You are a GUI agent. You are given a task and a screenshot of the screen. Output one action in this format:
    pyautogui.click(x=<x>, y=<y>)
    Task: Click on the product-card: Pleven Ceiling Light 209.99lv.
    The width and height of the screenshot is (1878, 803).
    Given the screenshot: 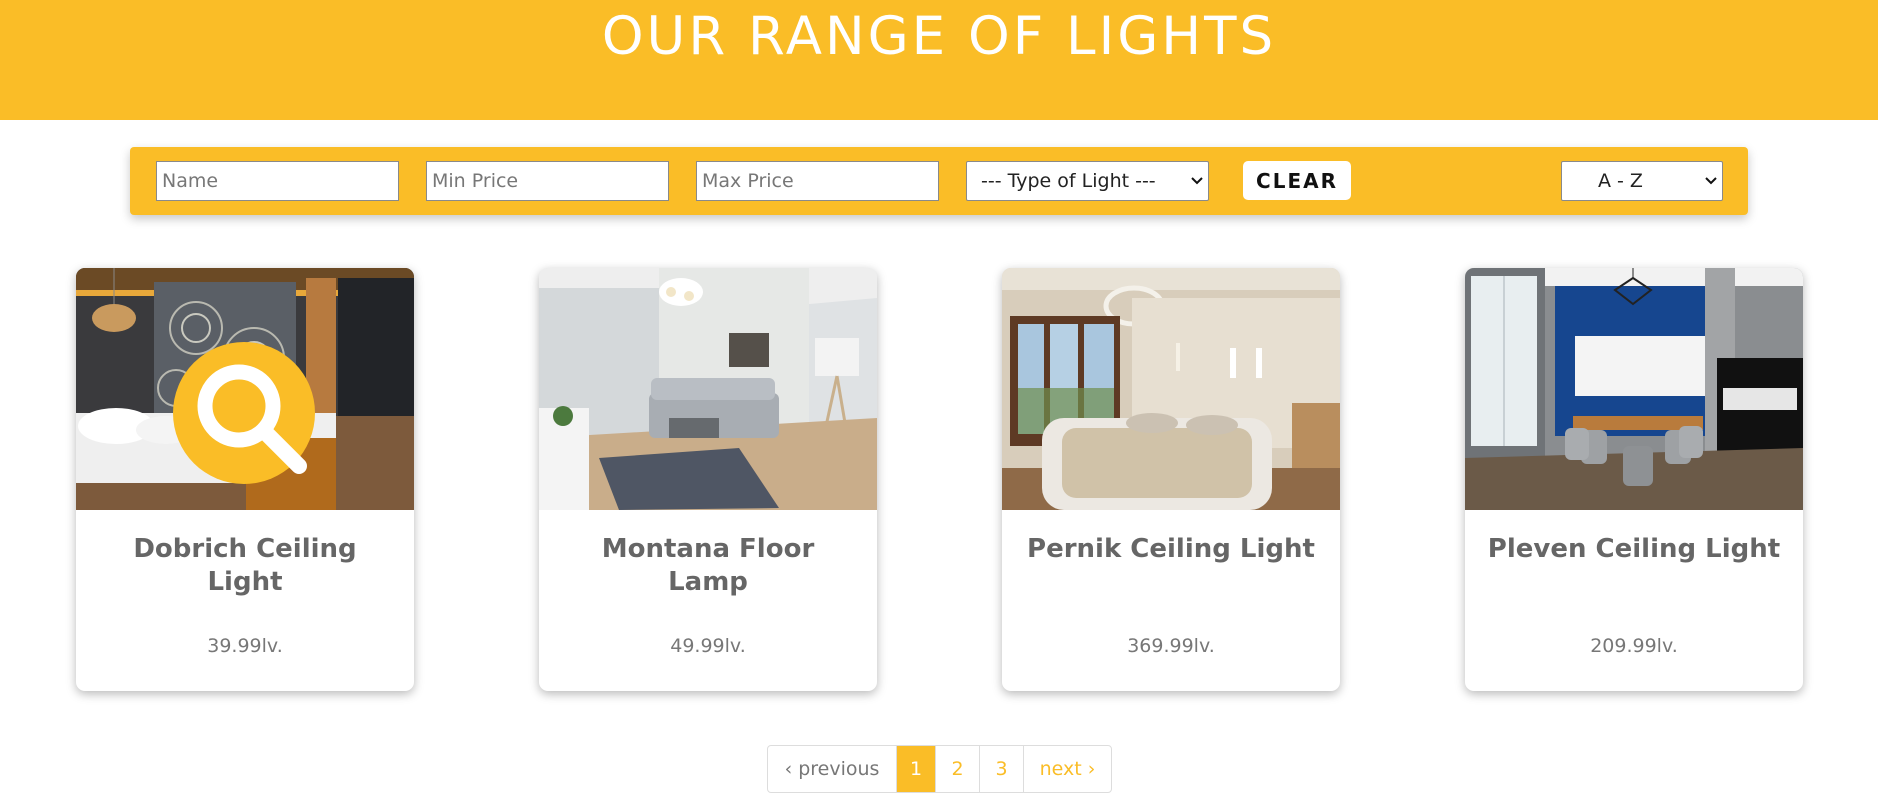 What is the action you would take?
    pyautogui.click(x=1634, y=479)
    